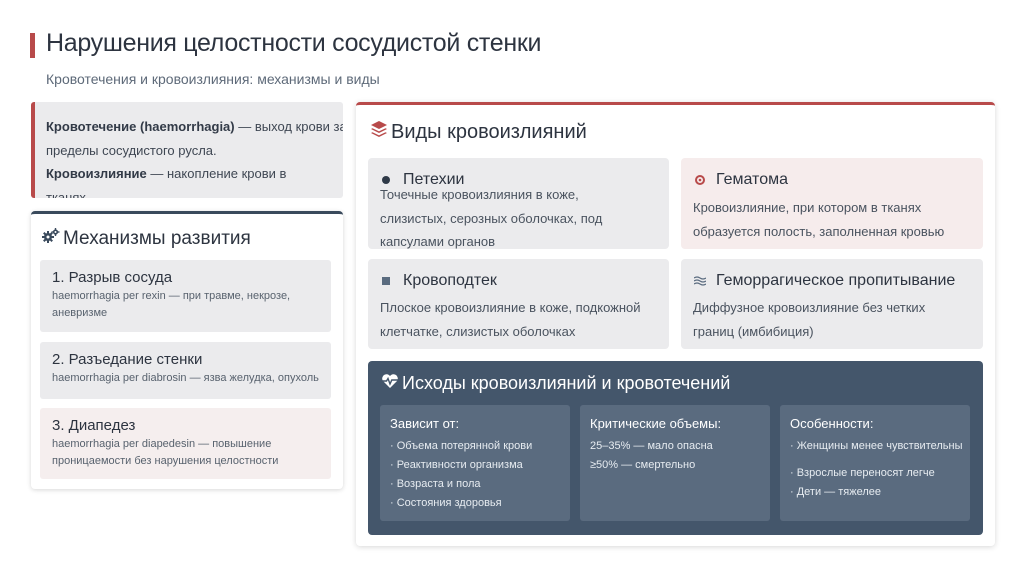  Describe the element at coordinates (379, 132) in the screenshot. I see `layers-icon` at that location.